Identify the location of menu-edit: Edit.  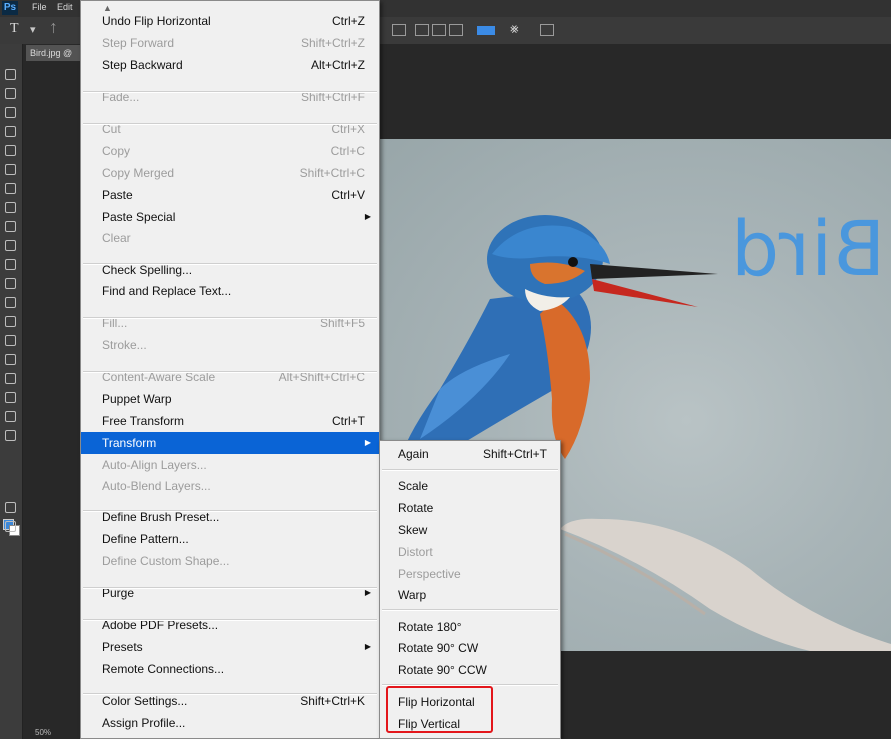
(65, 7).